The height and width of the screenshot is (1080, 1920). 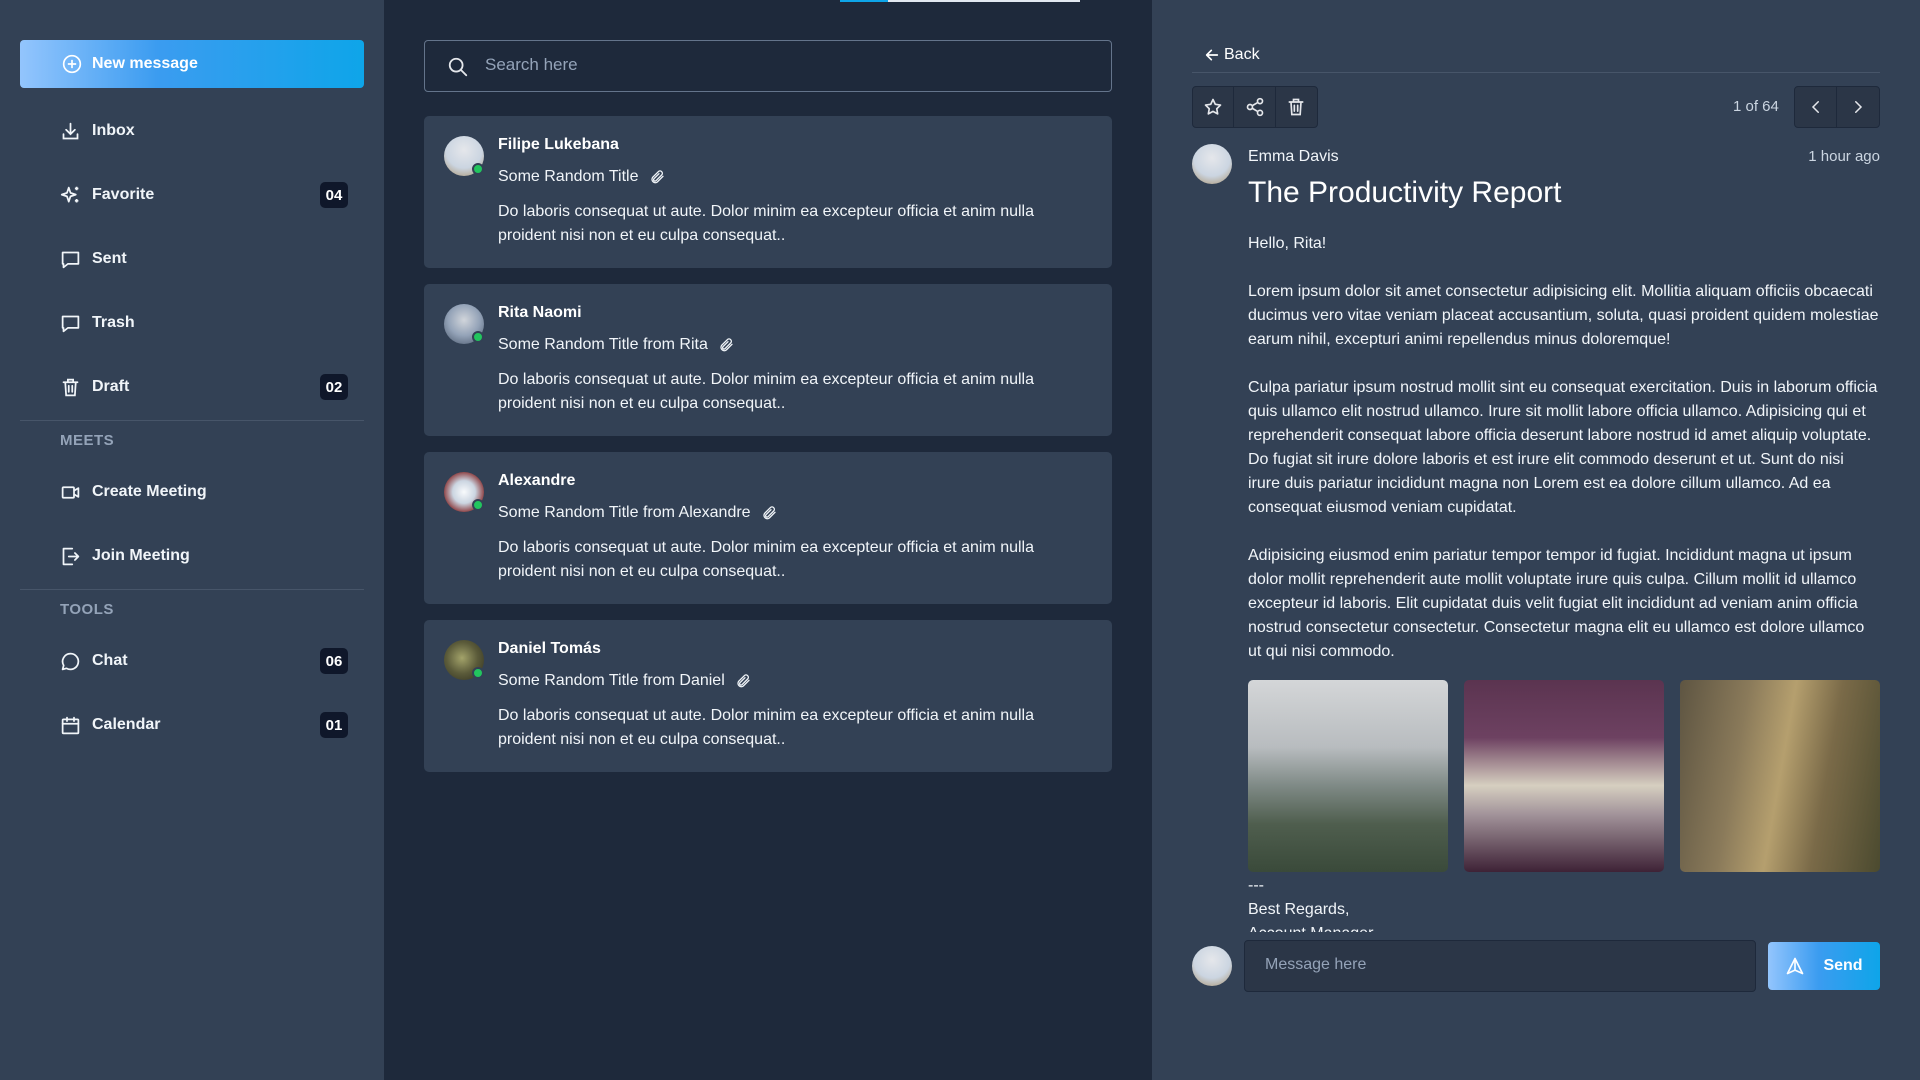 I want to click on sidebar-item-label: Sent, so click(x=109, y=258).